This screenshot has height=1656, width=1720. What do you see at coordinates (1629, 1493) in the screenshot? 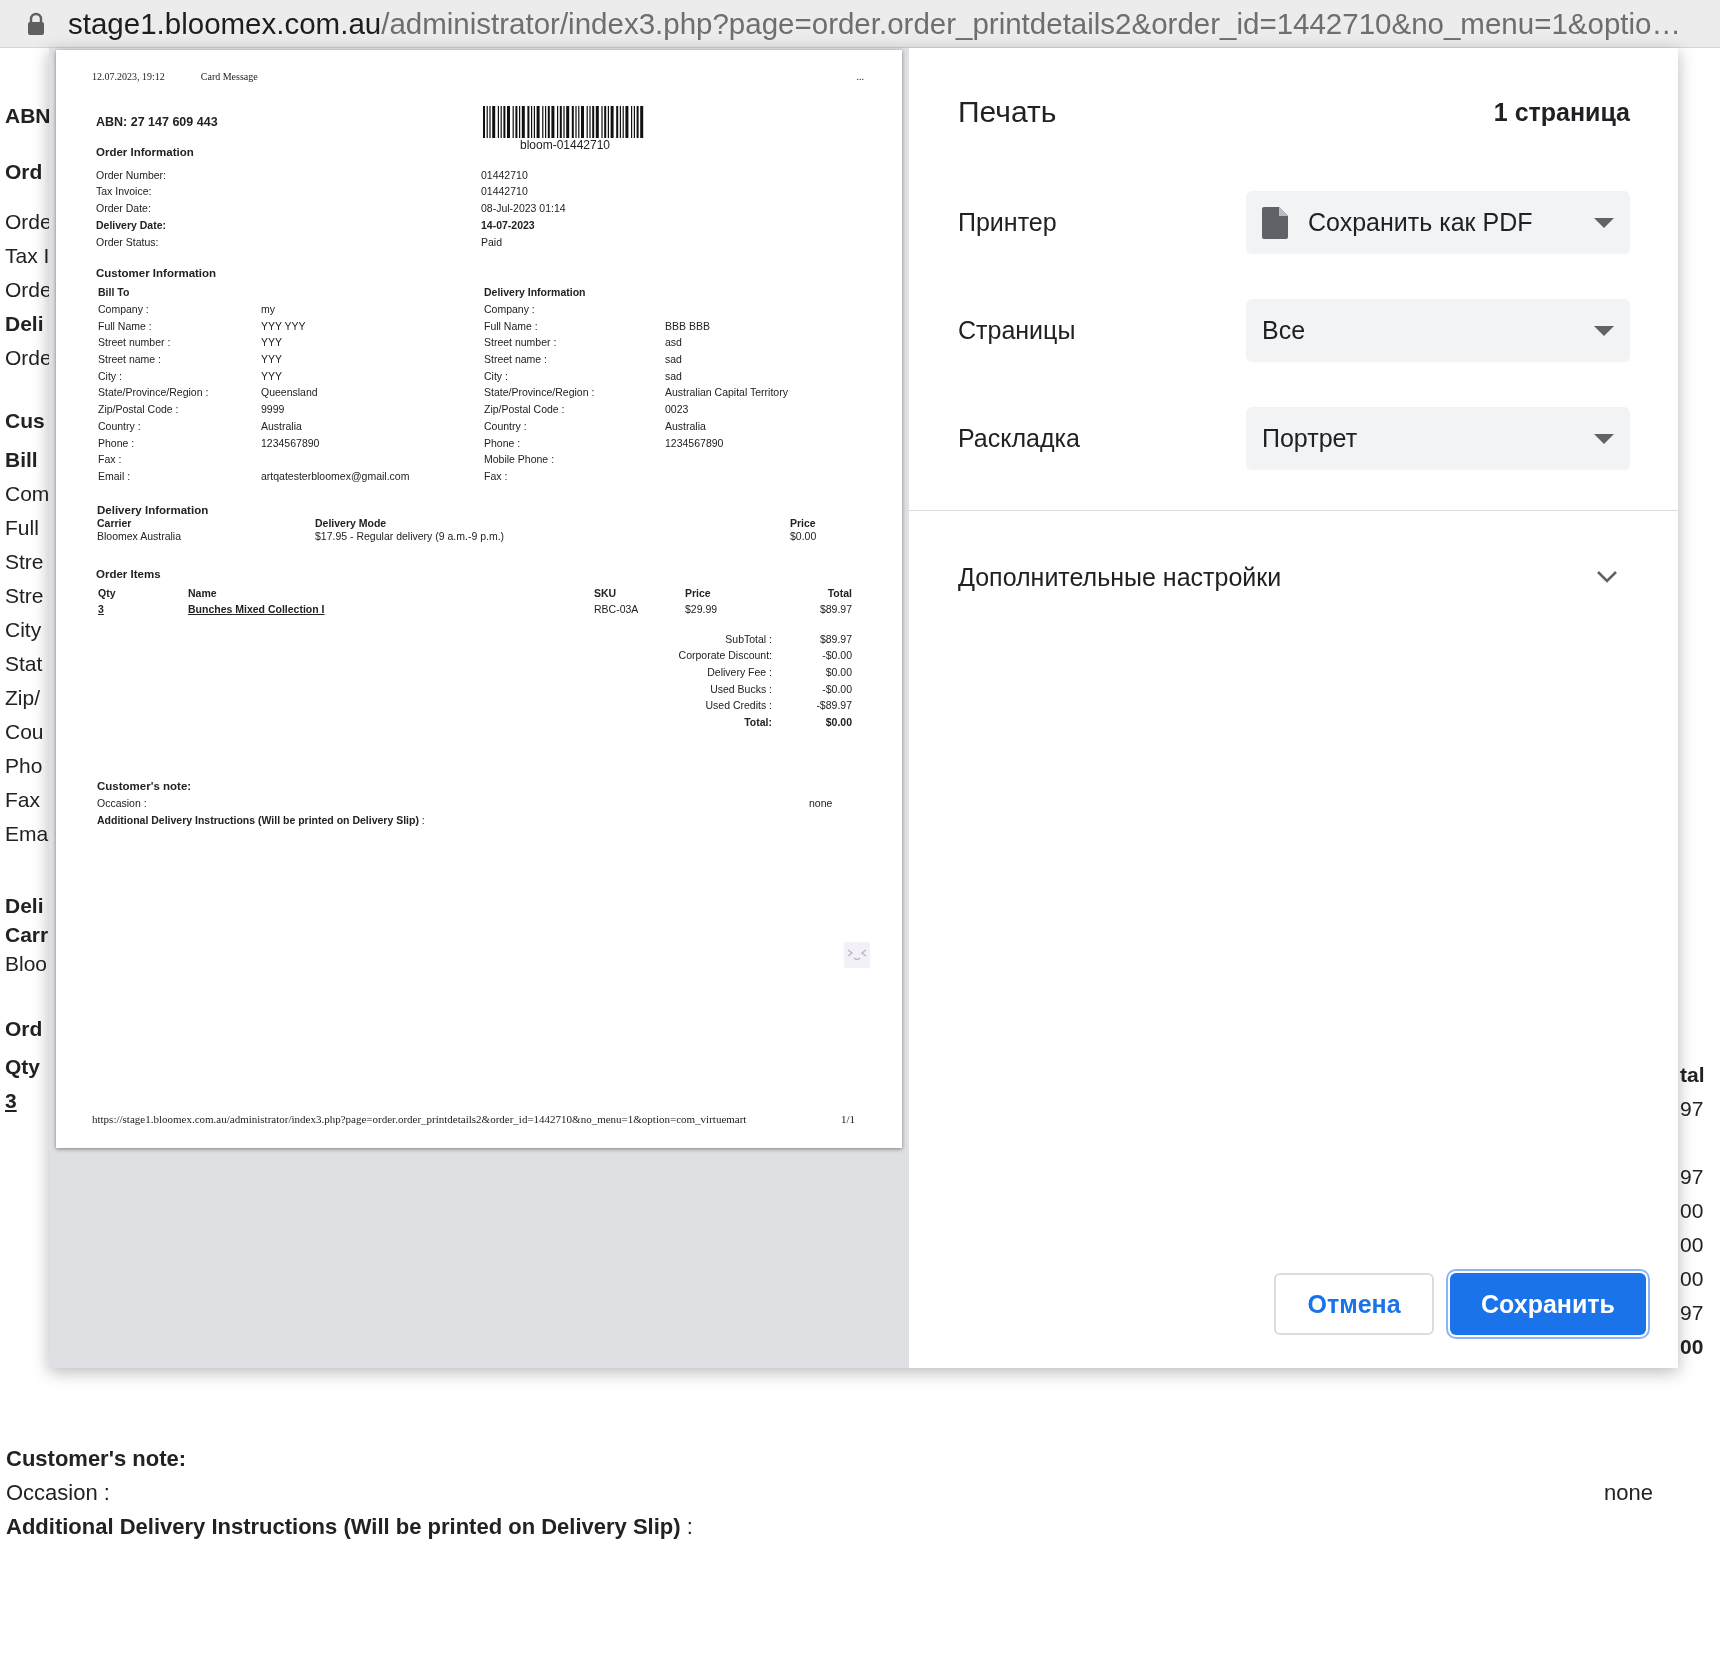
I see `occasion-value: none` at bounding box center [1629, 1493].